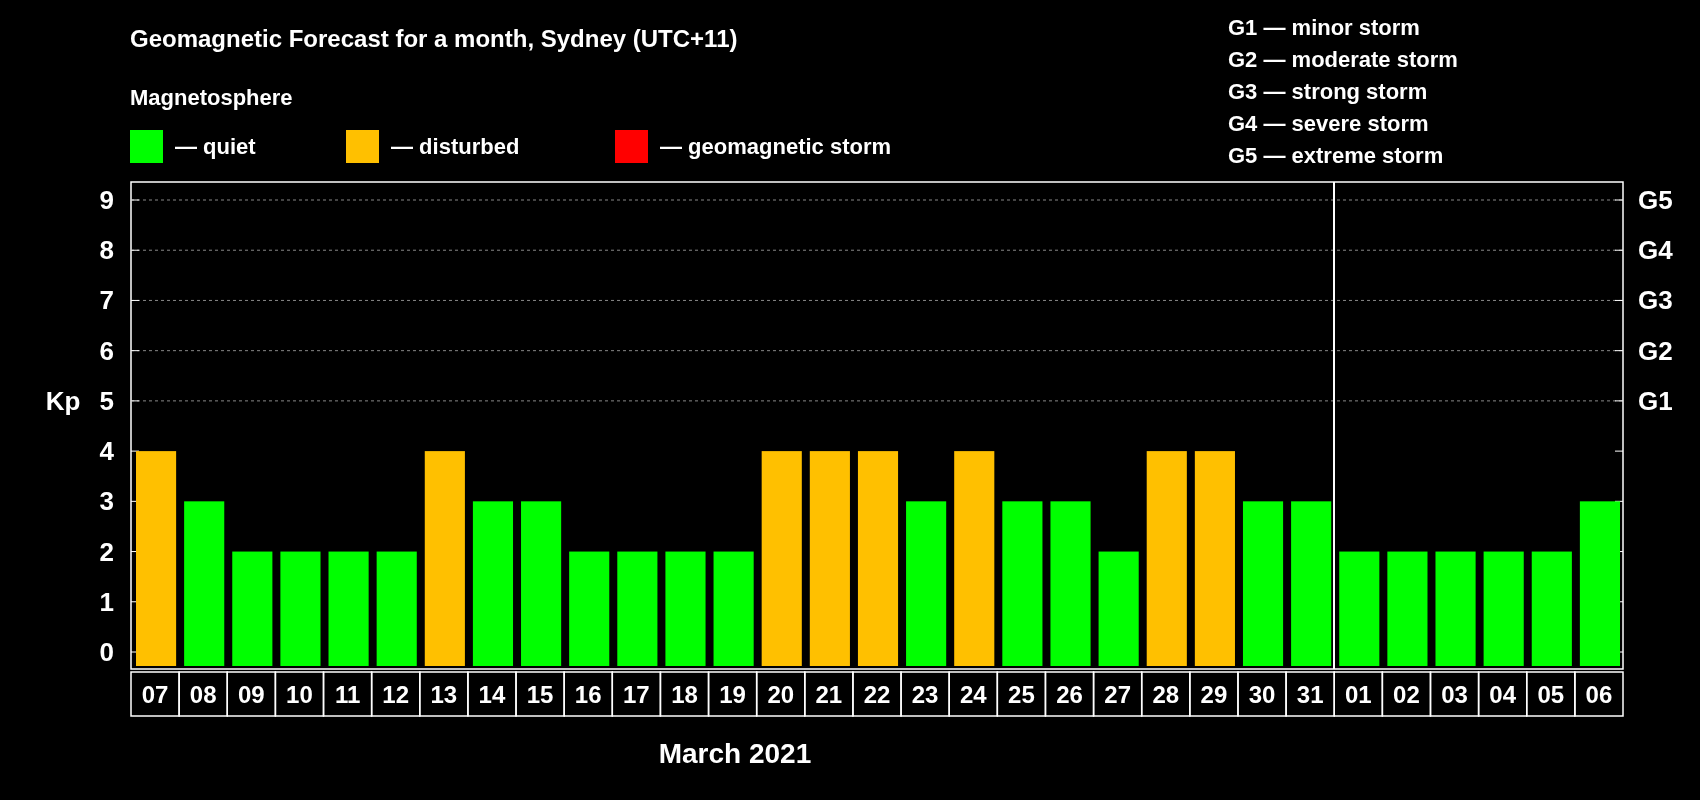  Describe the element at coordinates (455, 147) in the screenshot. I see `legend-label: — disturbed` at that location.